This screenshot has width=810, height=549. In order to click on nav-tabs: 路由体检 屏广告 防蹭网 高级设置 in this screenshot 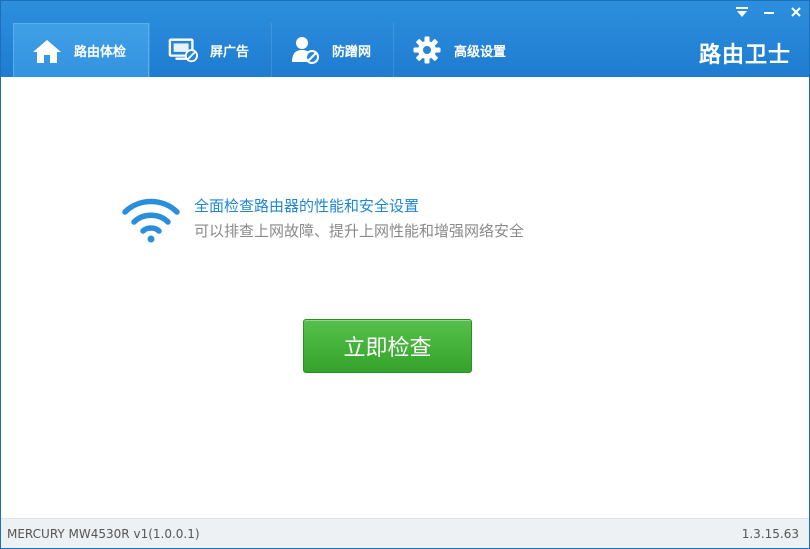, I will do `click(270, 50)`.